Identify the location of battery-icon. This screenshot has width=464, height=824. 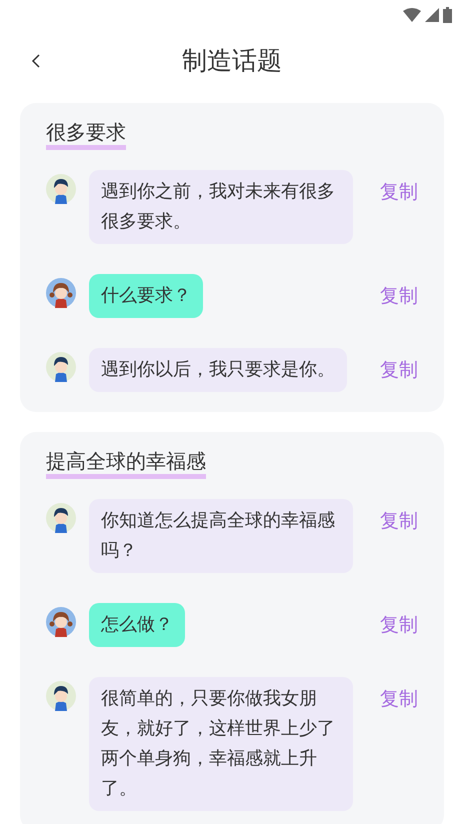
(447, 15).